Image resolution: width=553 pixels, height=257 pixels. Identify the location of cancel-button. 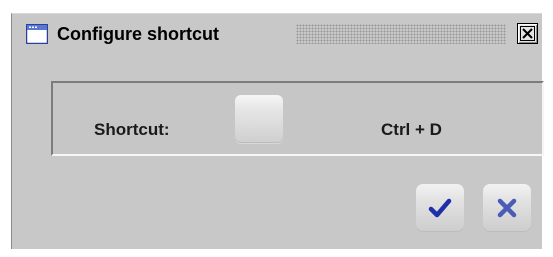
(507, 208).